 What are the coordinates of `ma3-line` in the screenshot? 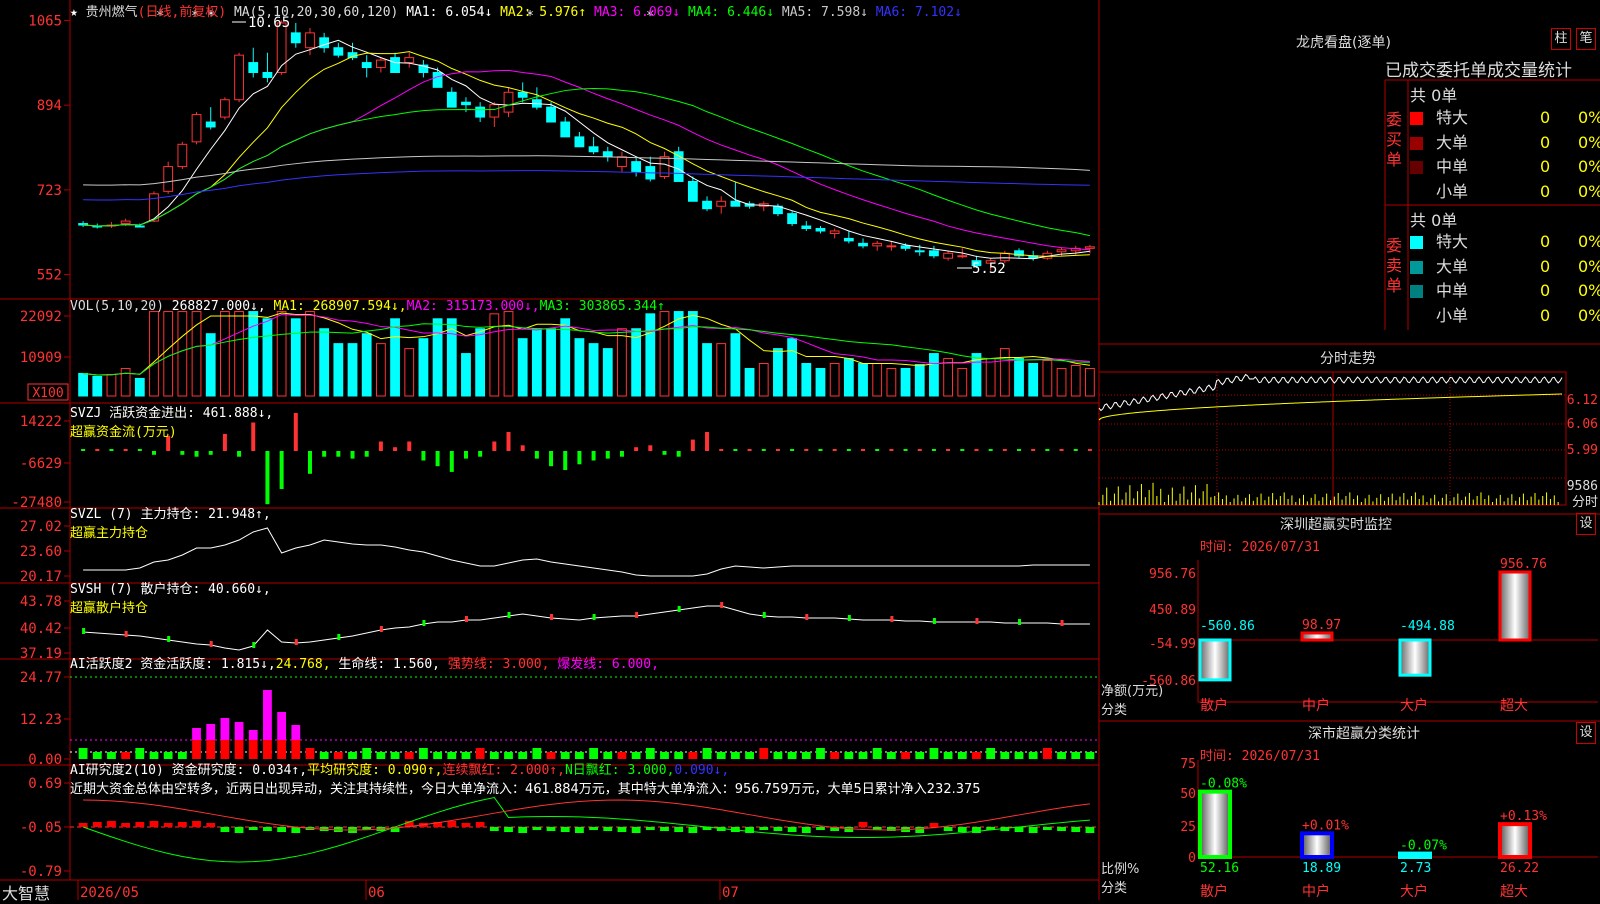 It's located at (586, 160).